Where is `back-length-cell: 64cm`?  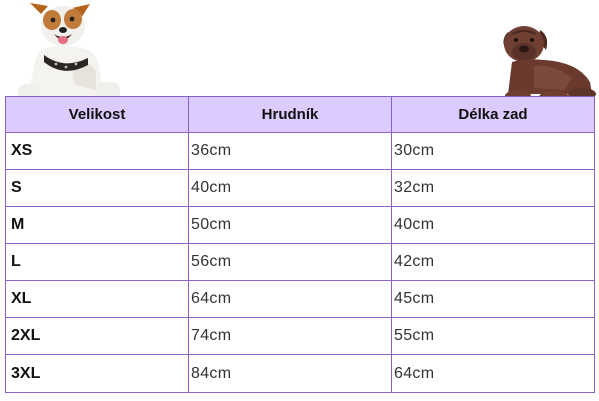 back-length-cell: 64cm is located at coordinates (493, 373).